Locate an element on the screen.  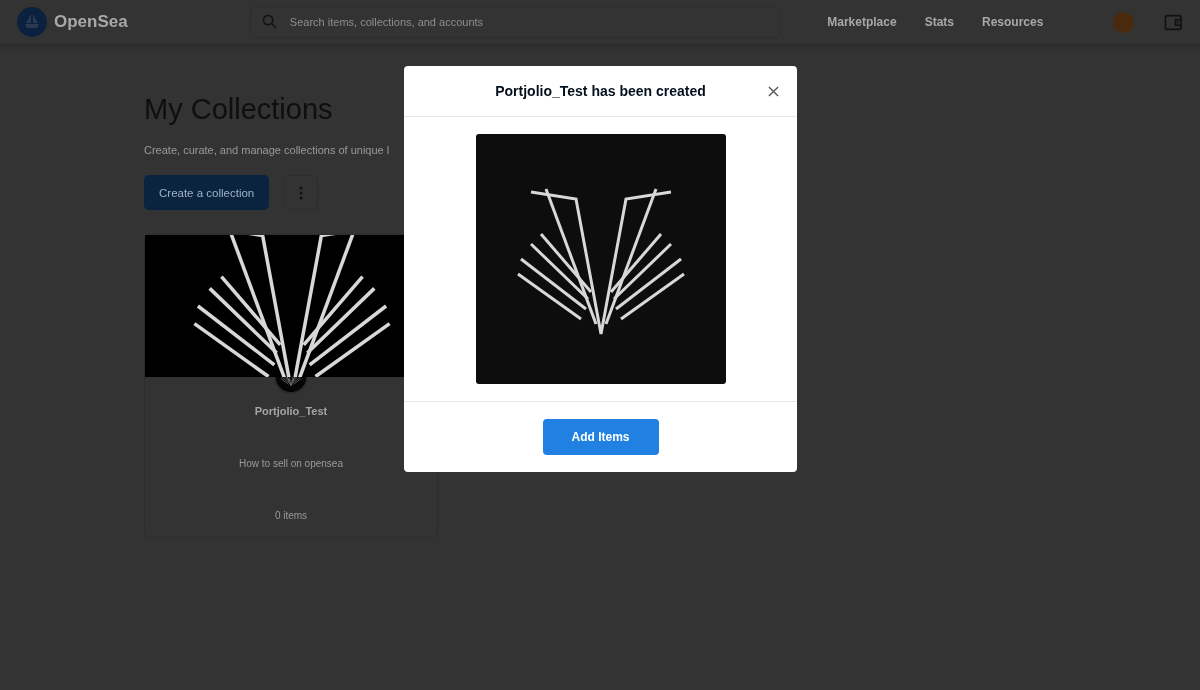
add-items-button: Add Items is located at coordinates (600, 437).